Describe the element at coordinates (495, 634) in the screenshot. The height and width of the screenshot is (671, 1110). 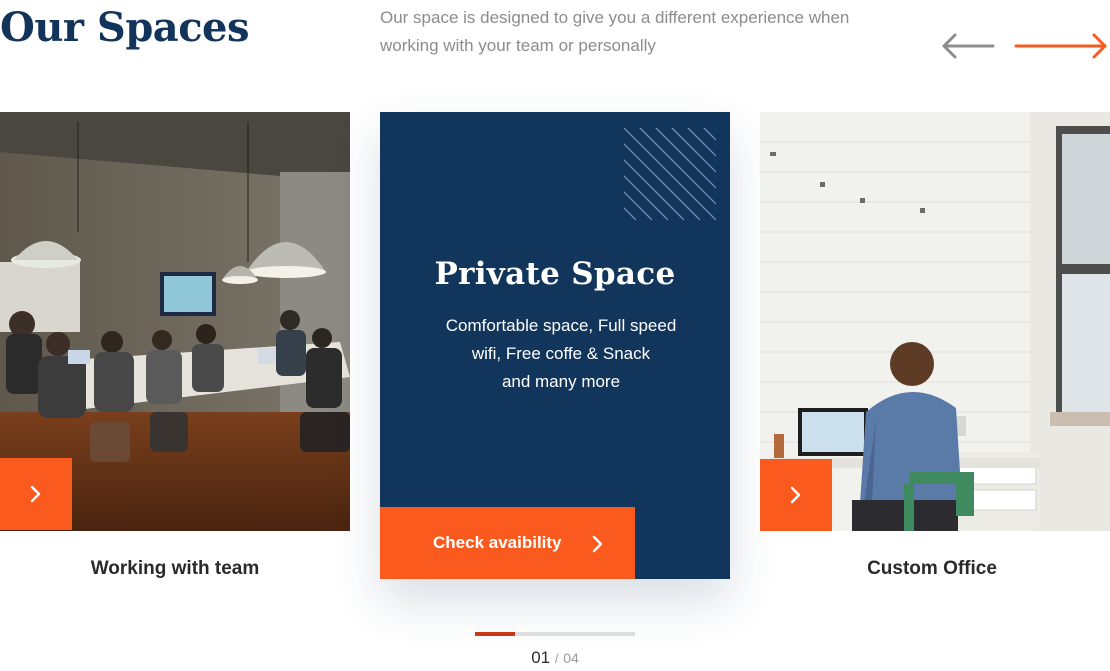
I see `slider-progress-fill` at that location.